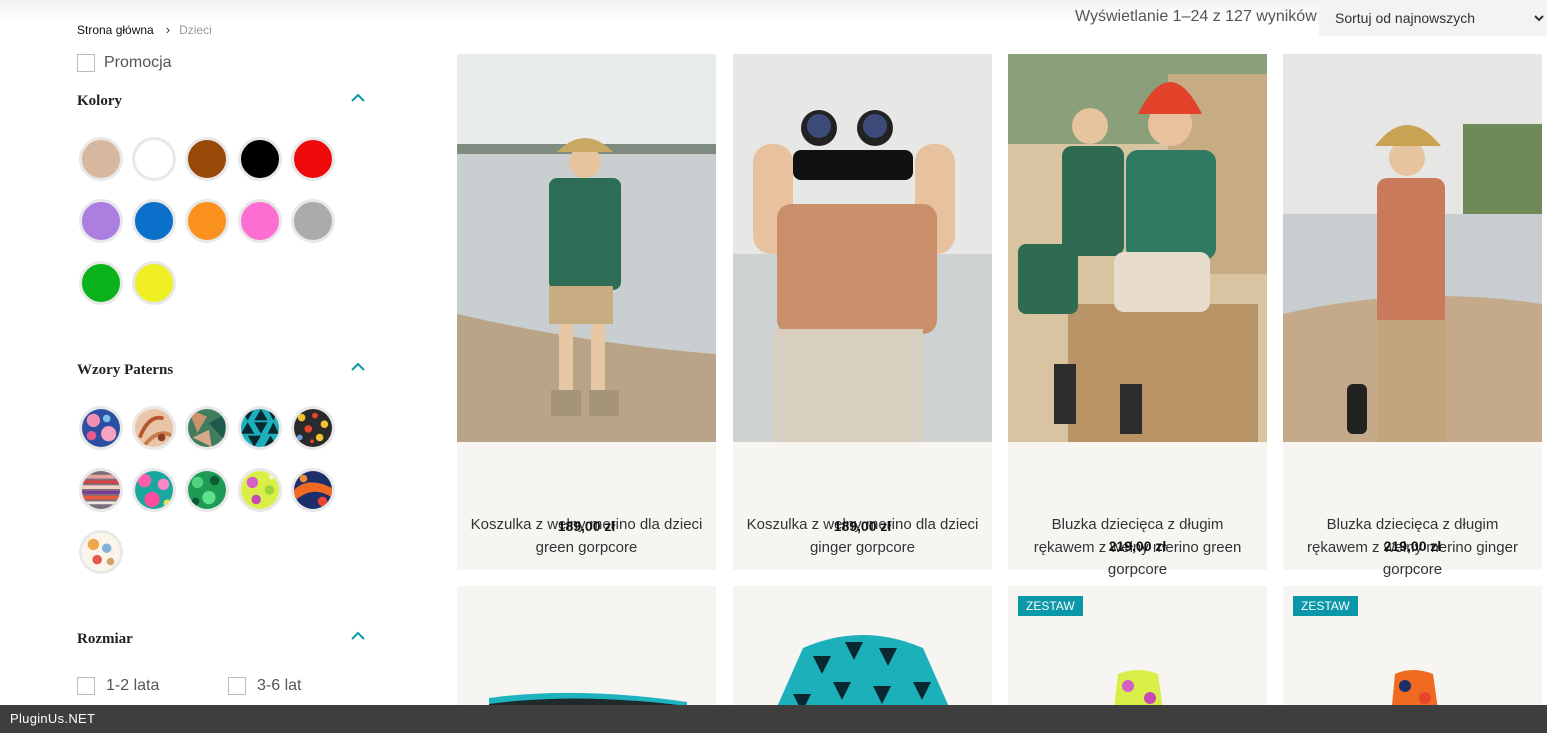  I want to click on size-option-3-6: 3-6 lat, so click(264, 686).